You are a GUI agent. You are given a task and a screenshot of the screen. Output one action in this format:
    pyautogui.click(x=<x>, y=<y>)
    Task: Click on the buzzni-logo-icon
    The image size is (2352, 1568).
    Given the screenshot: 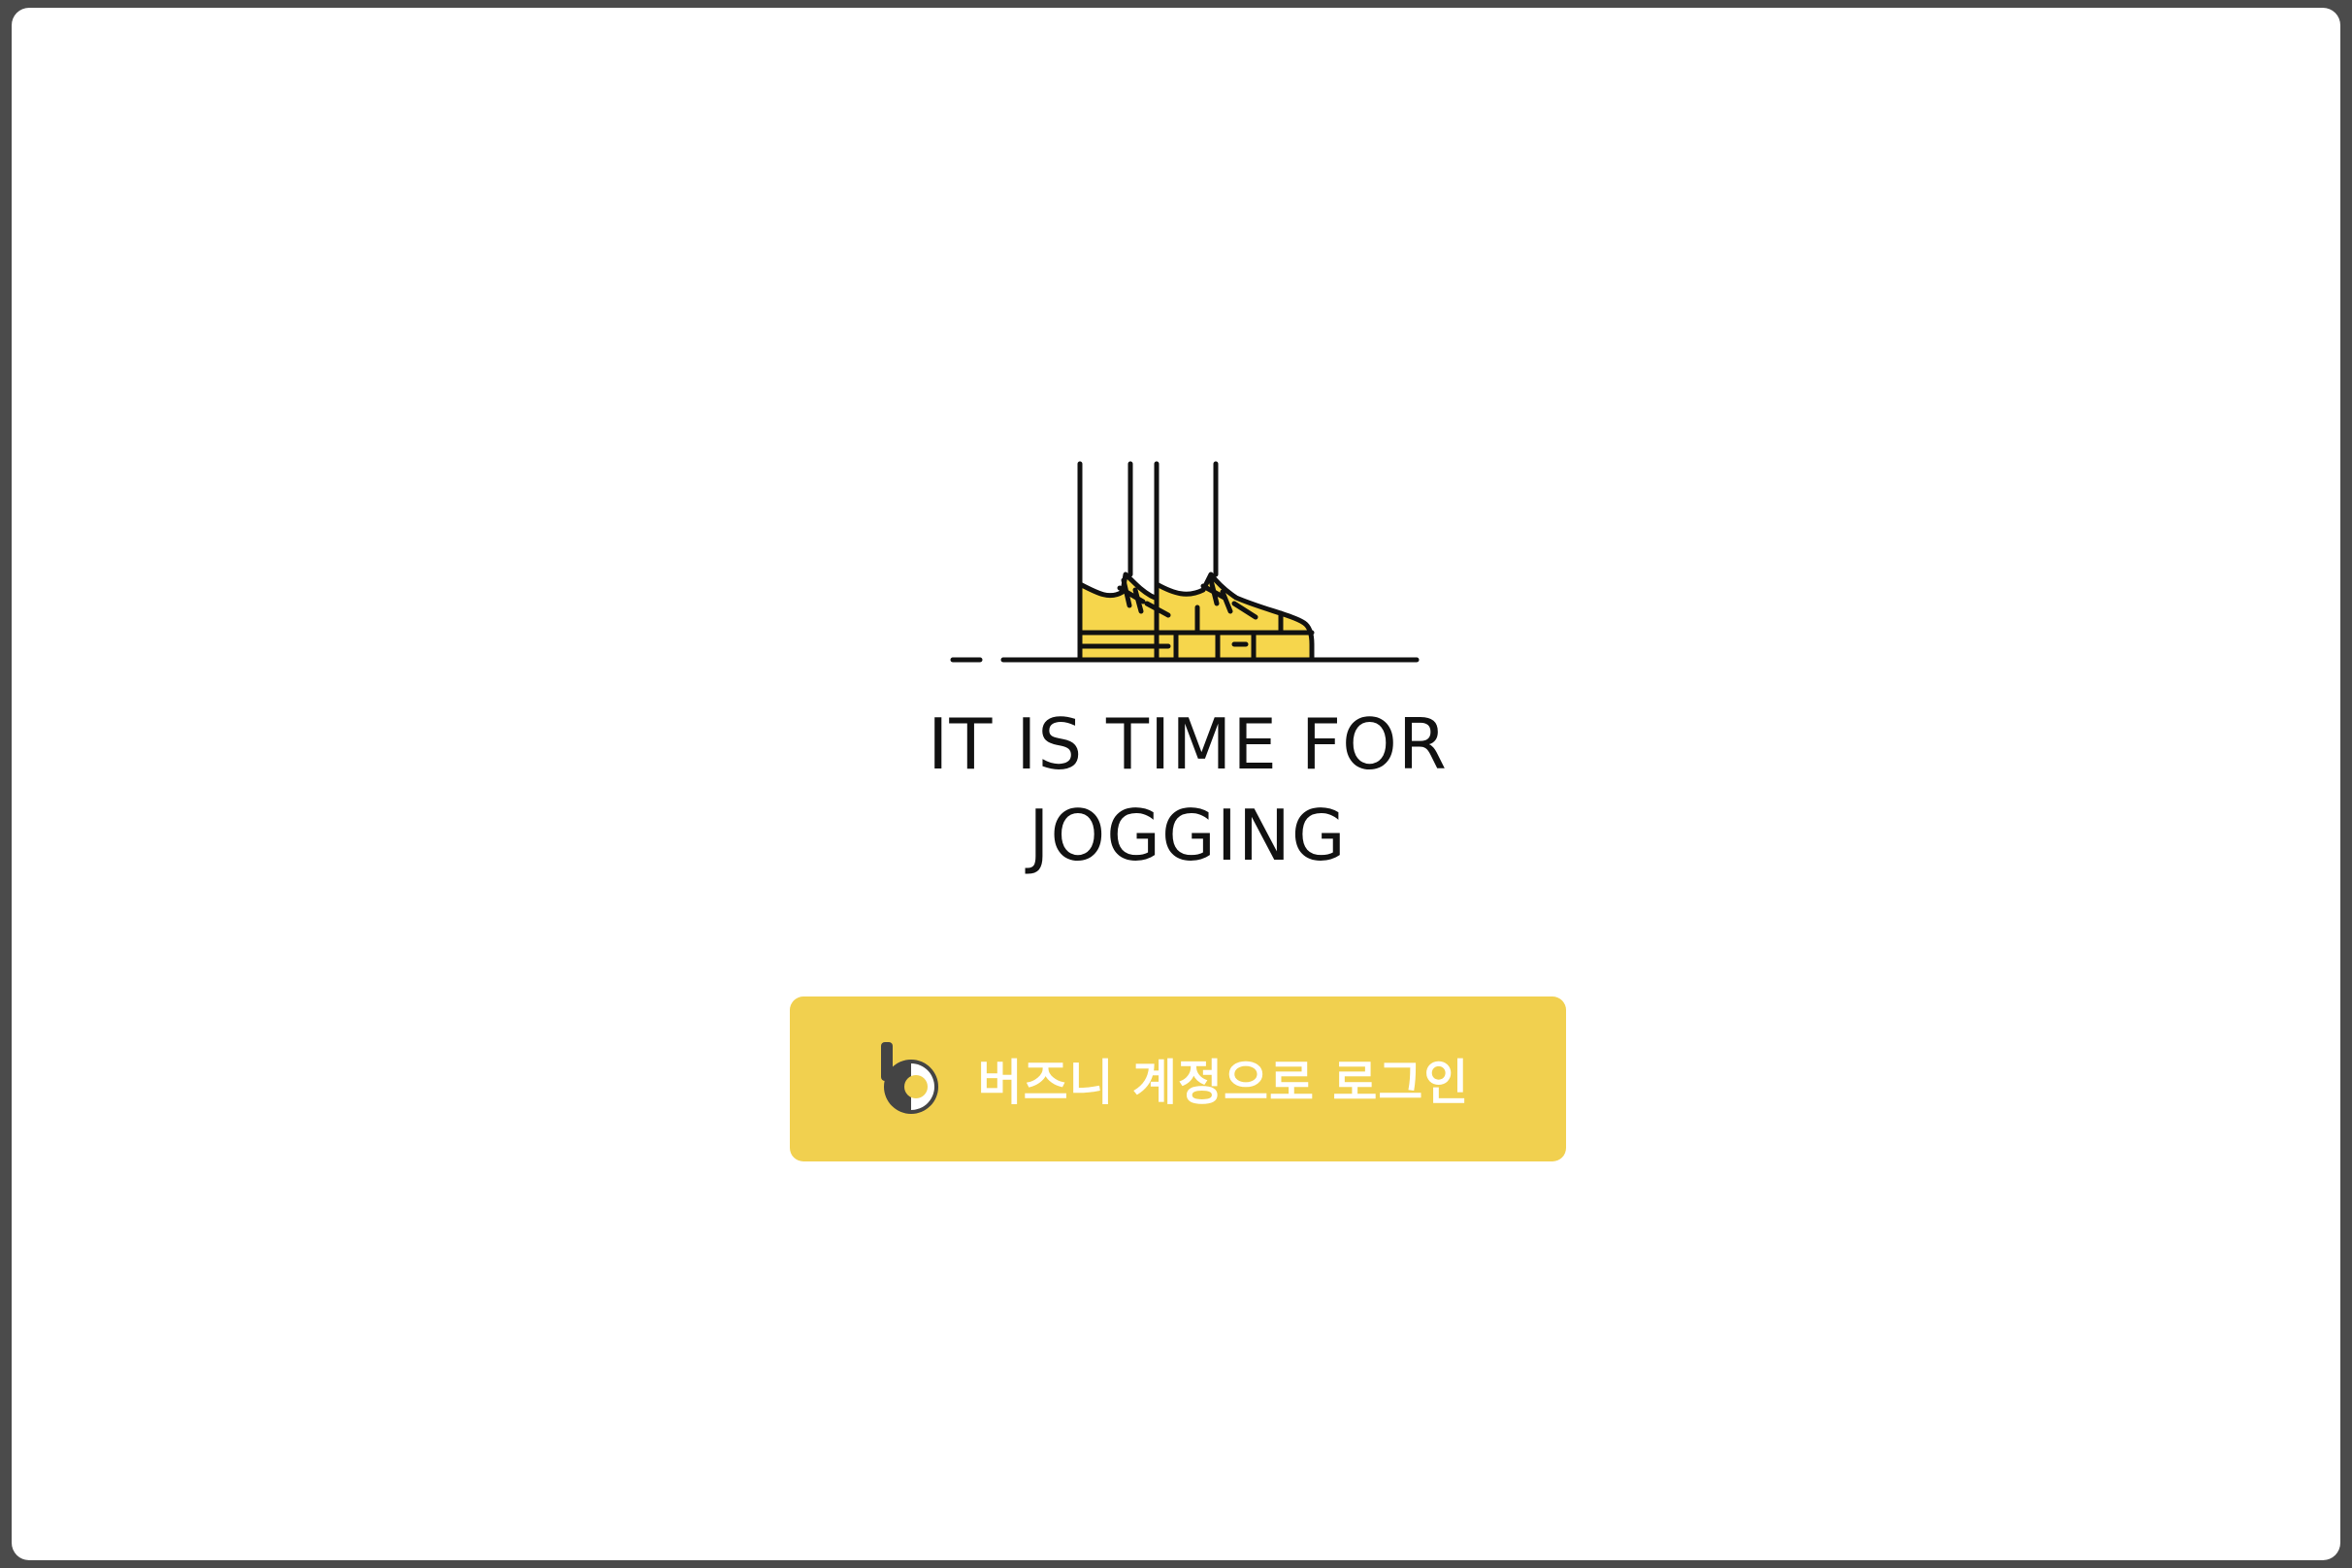 What is the action you would take?
    pyautogui.click(x=909, y=1078)
    